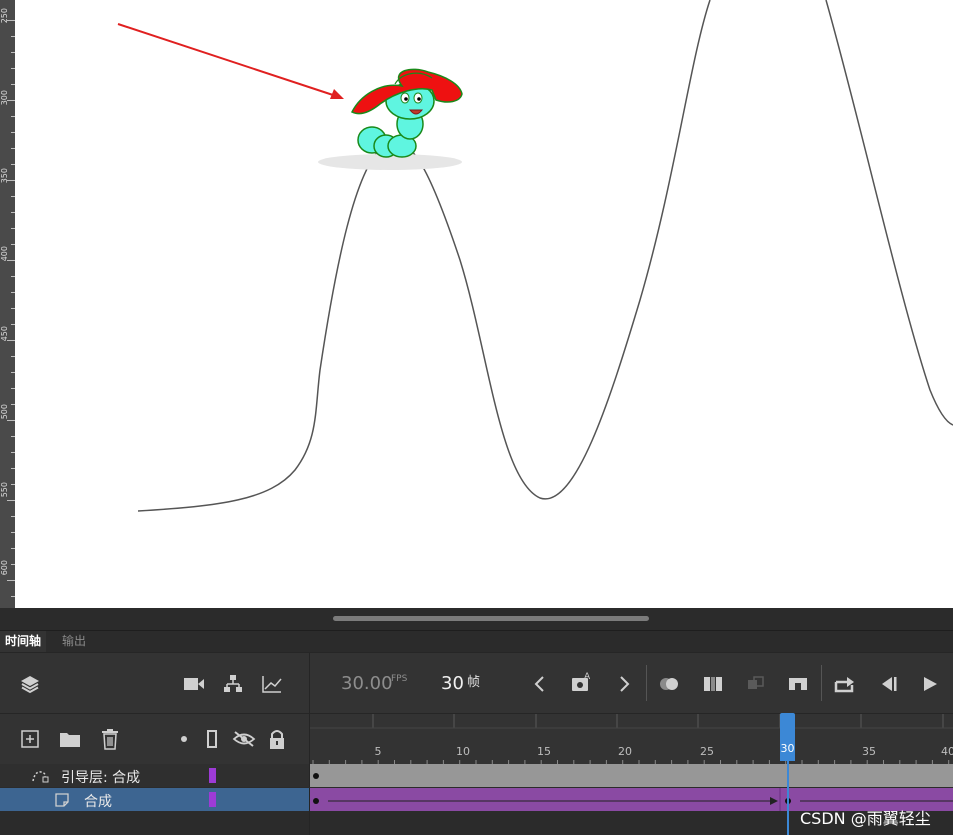  Describe the element at coordinates (845, 684) in the screenshot. I see `loop-icon` at that location.